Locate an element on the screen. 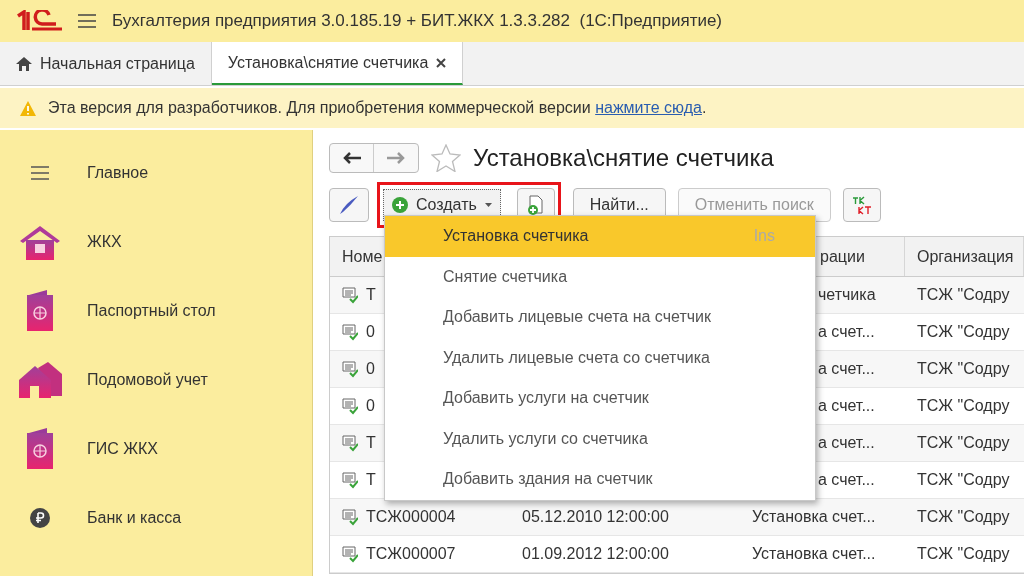 The width and height of the screenshot is (1024, 576). star-icon is located at coordinates (446, 158).